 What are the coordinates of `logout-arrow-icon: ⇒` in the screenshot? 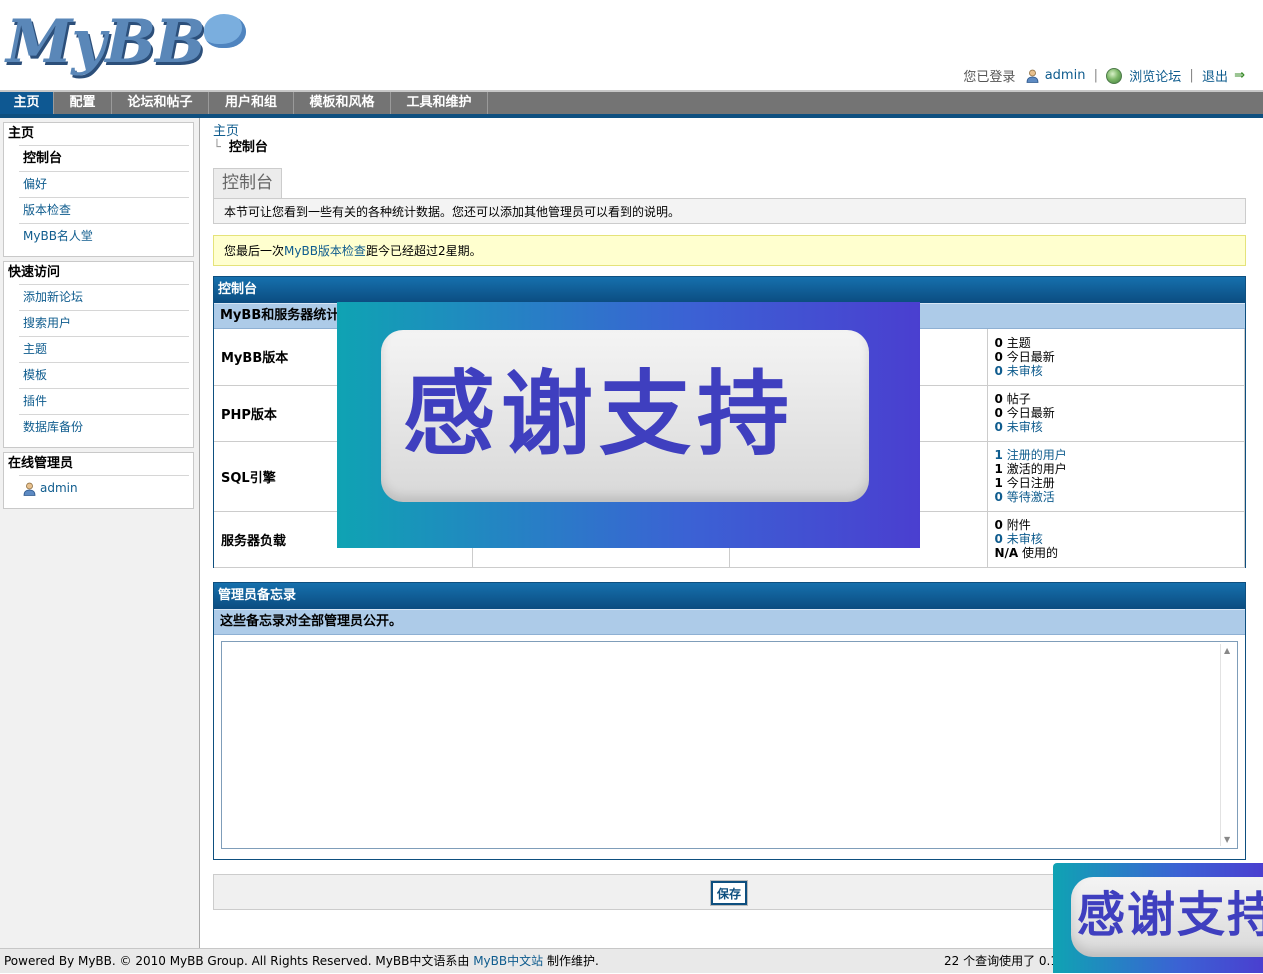 It's located at (1239, 75).